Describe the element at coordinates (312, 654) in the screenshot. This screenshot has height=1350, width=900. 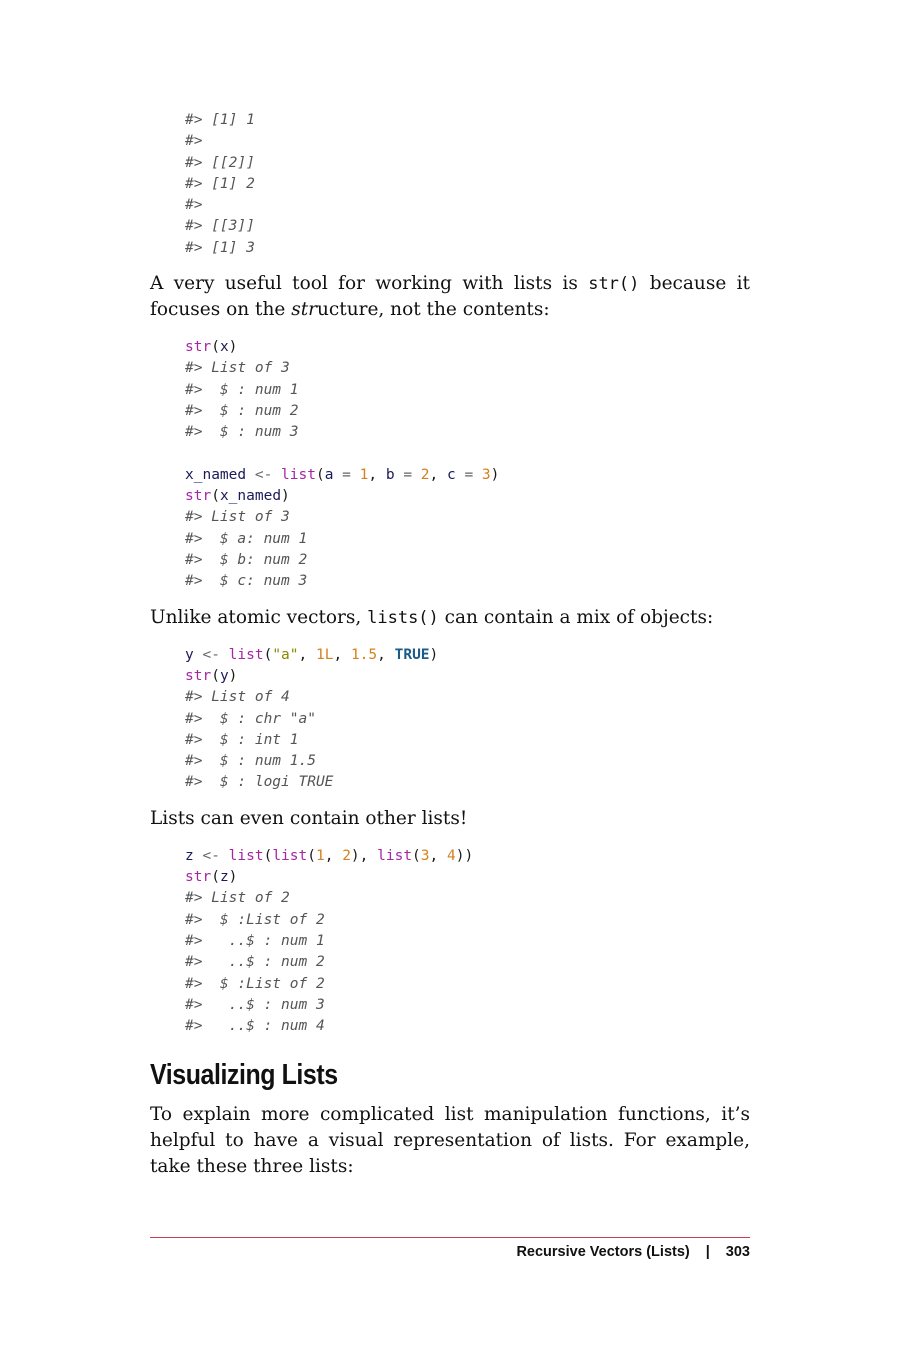
I see `code-line: y <- list("a", 1L, 1.5, TRUE)` at that location.